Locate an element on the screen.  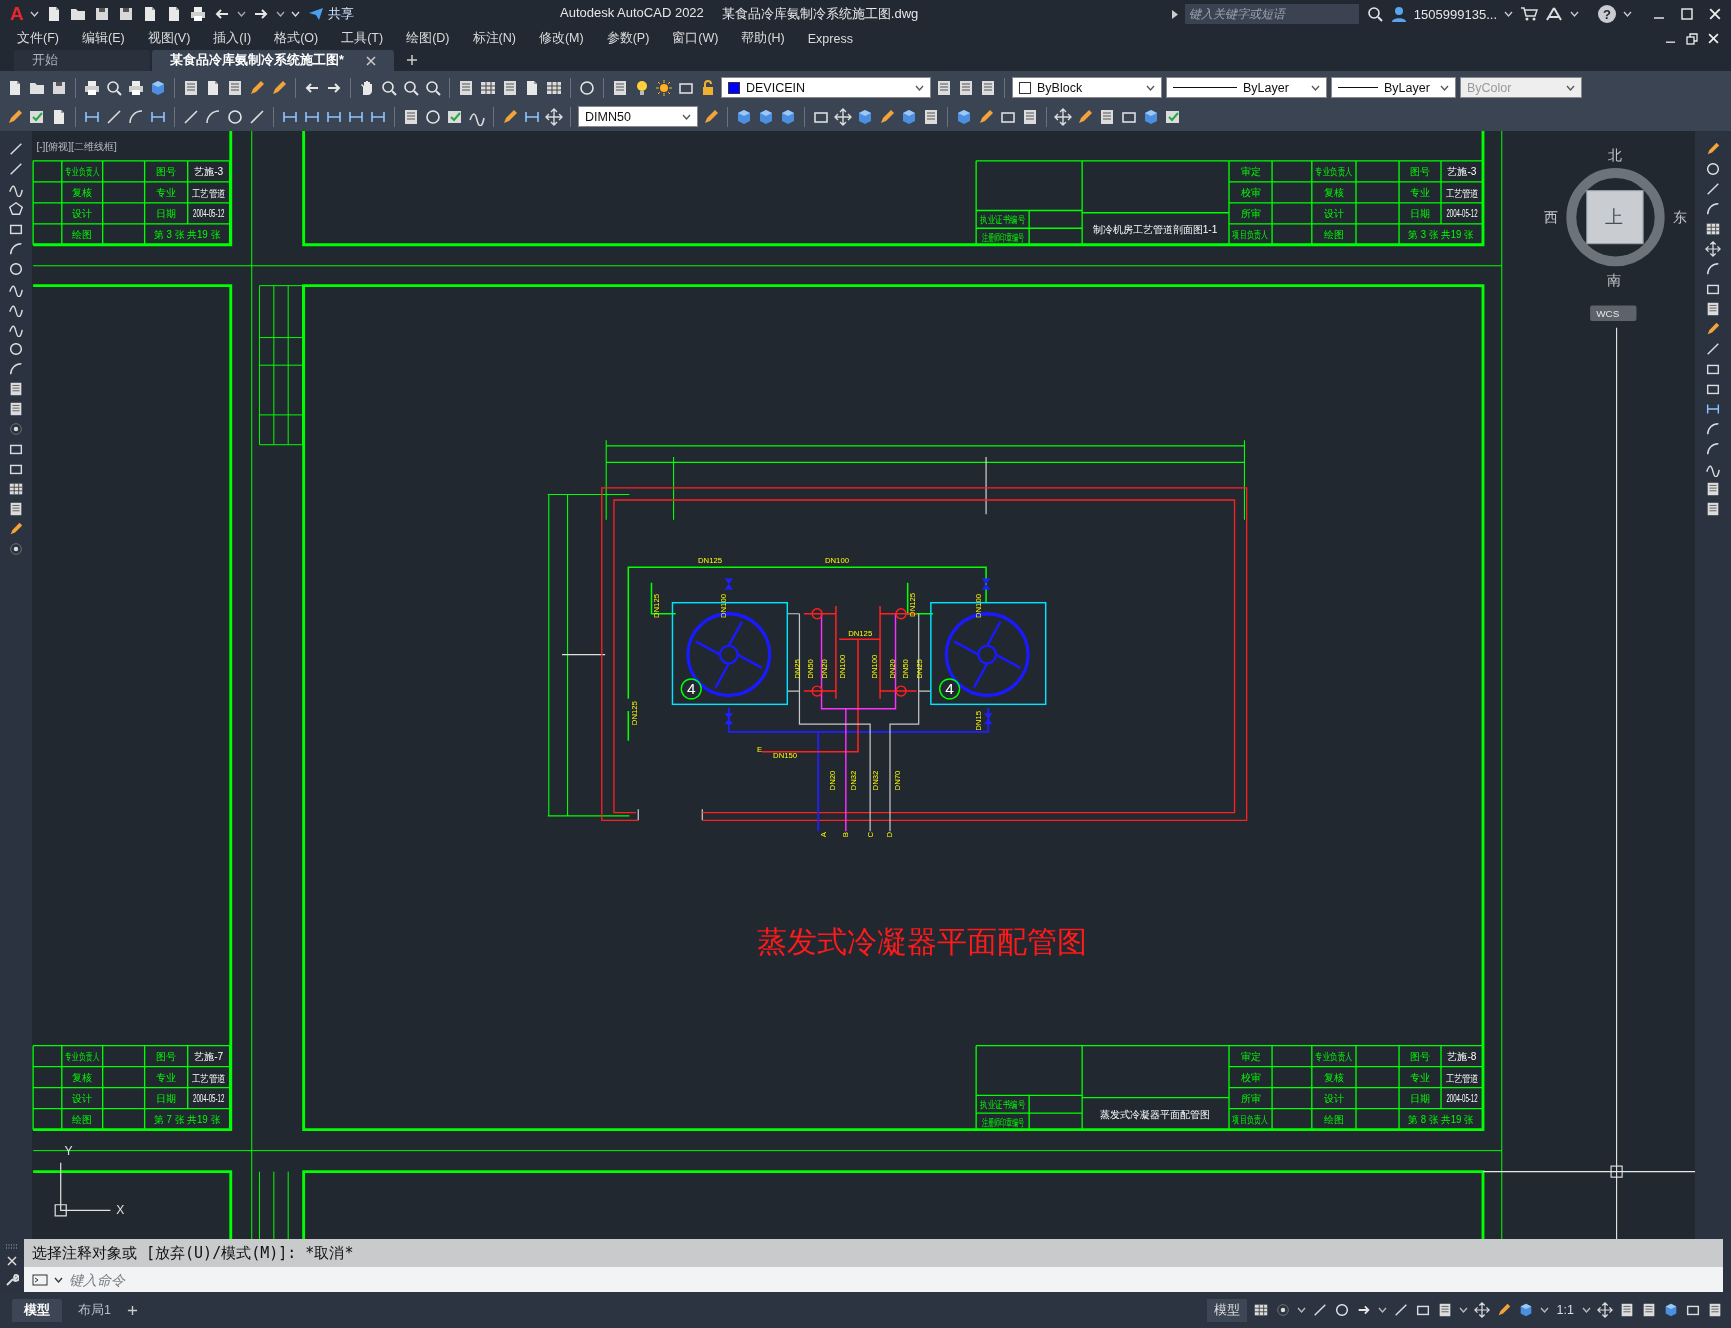
layout-tab: 布局1 is located at coordinates (94, 1310).